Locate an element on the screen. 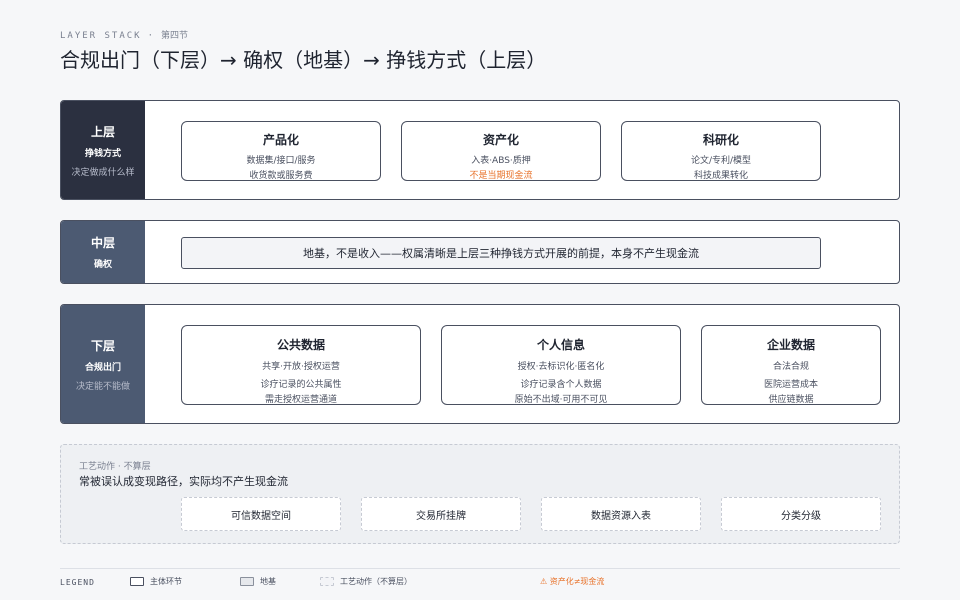 This screenshot has width=960, height=600. card-line: 供应链数据 is located at coordinates (791, 400).